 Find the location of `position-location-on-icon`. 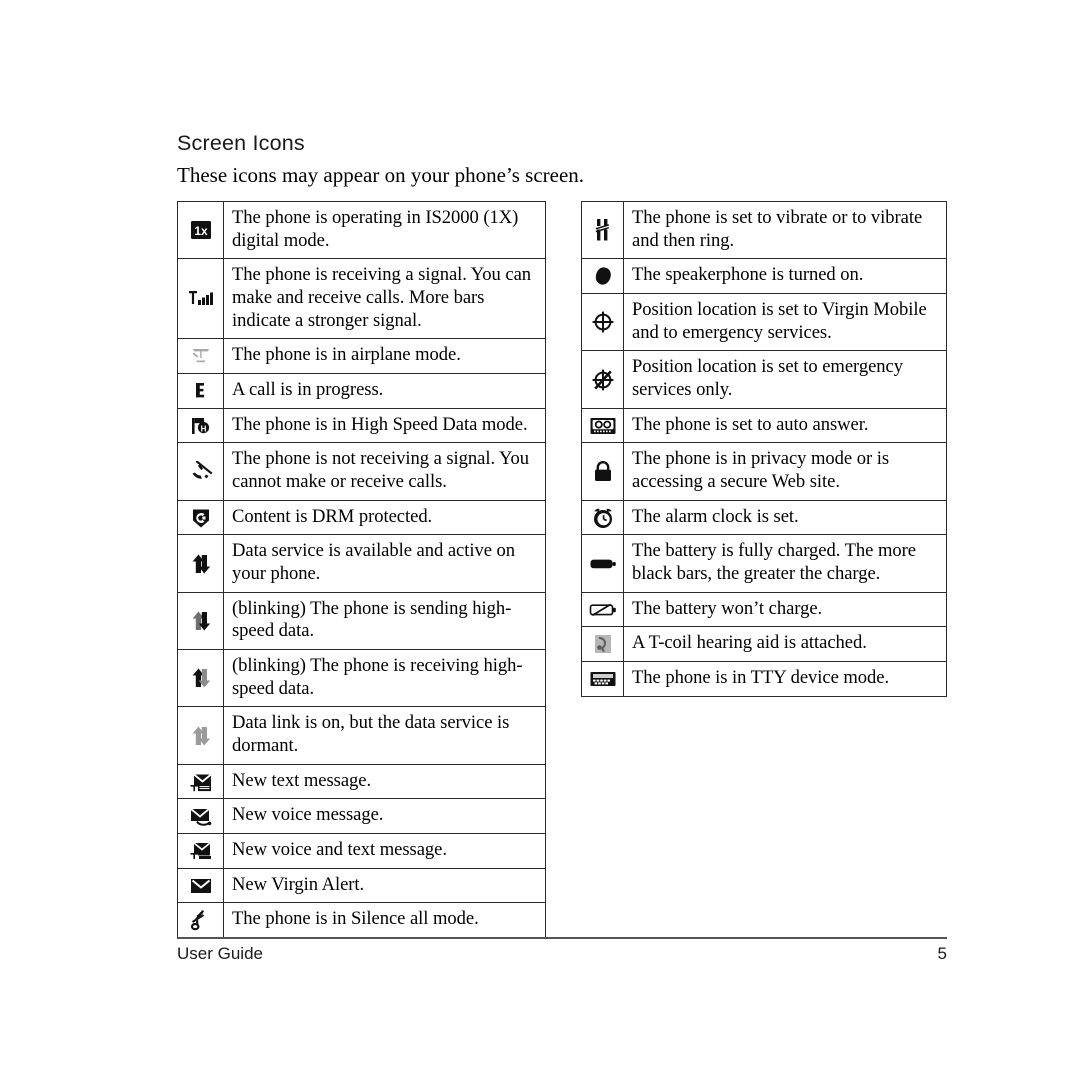

position-location-on-icon is located at coordinates (603, 322).